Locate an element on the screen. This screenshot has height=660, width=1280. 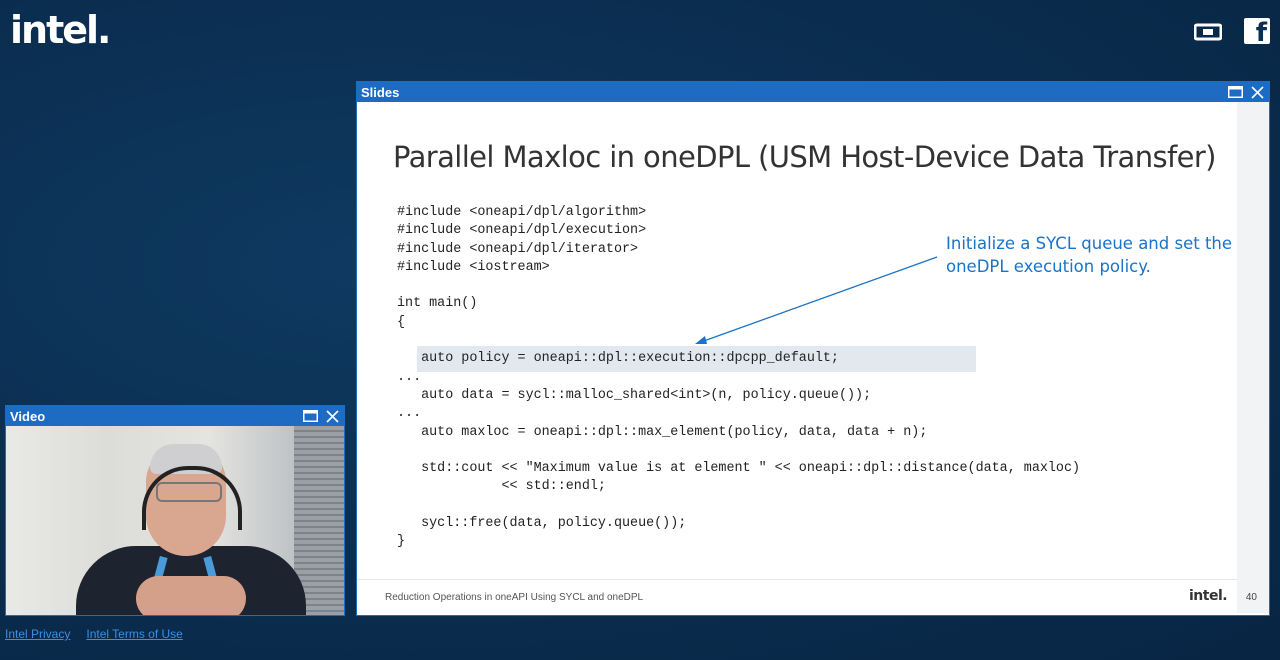
page-number: 40 is located at coordinates (1251, 597).